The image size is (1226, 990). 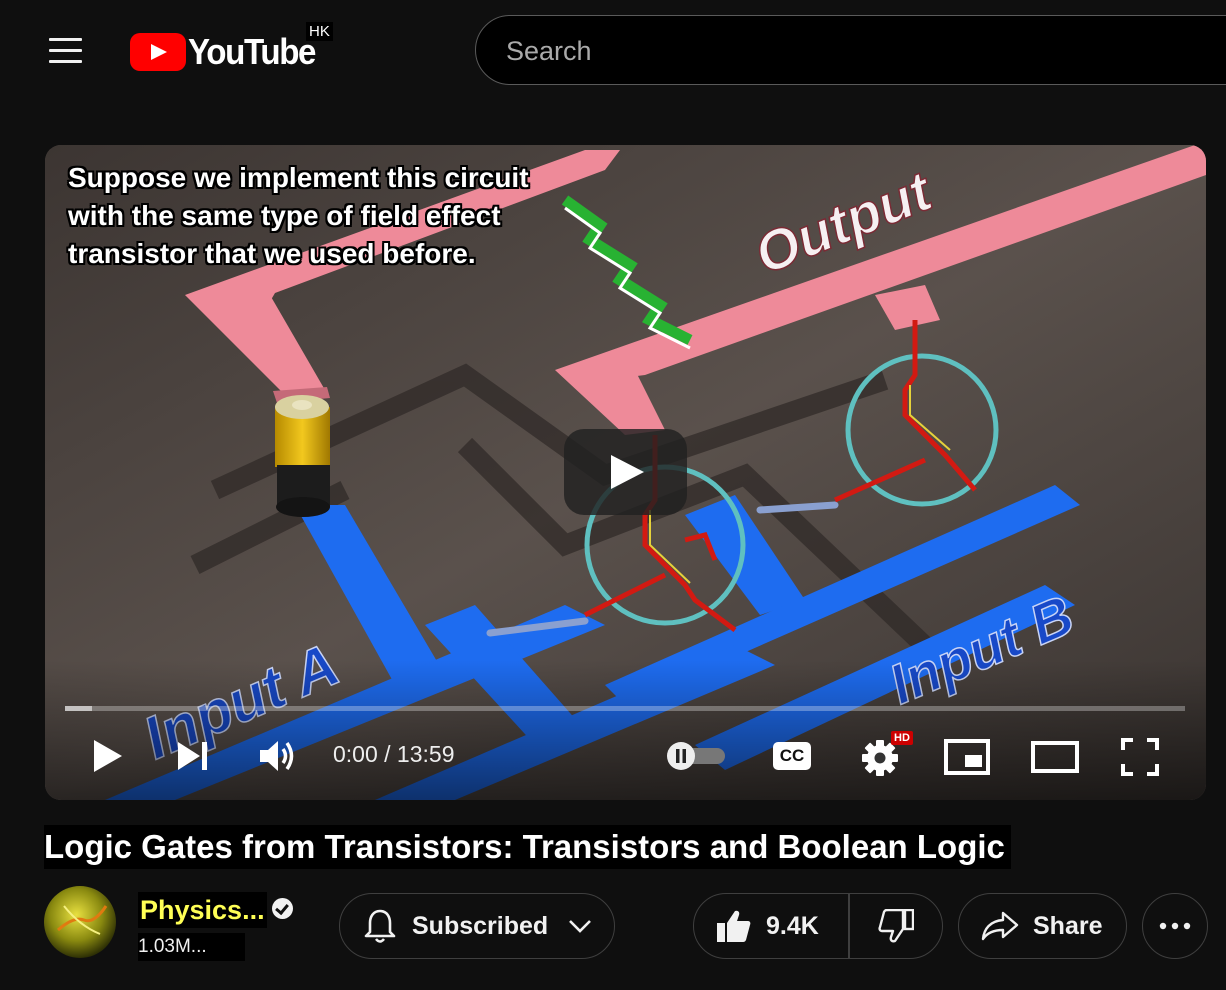 I want to click on share-button: Share, so click(x=1042, y=926).